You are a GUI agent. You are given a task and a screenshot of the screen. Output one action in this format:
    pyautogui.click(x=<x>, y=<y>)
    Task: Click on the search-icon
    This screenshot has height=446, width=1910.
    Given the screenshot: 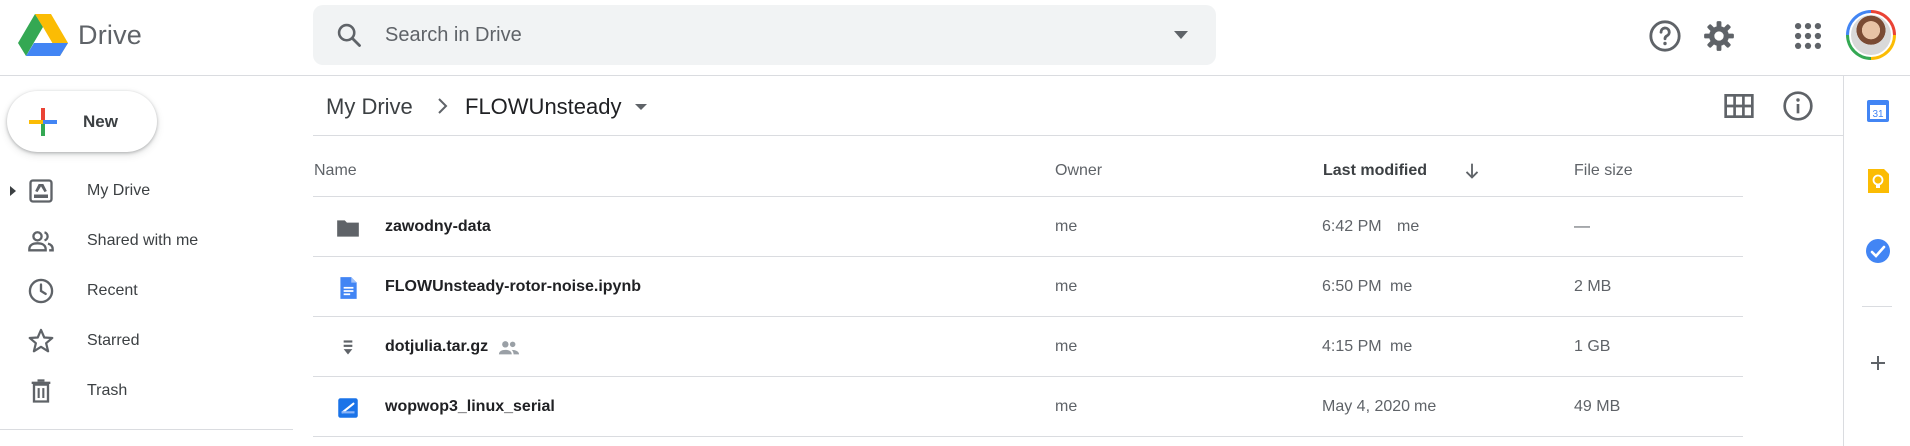 What is the action you would take?
    pyautogui.click(x=349, y=35)
    